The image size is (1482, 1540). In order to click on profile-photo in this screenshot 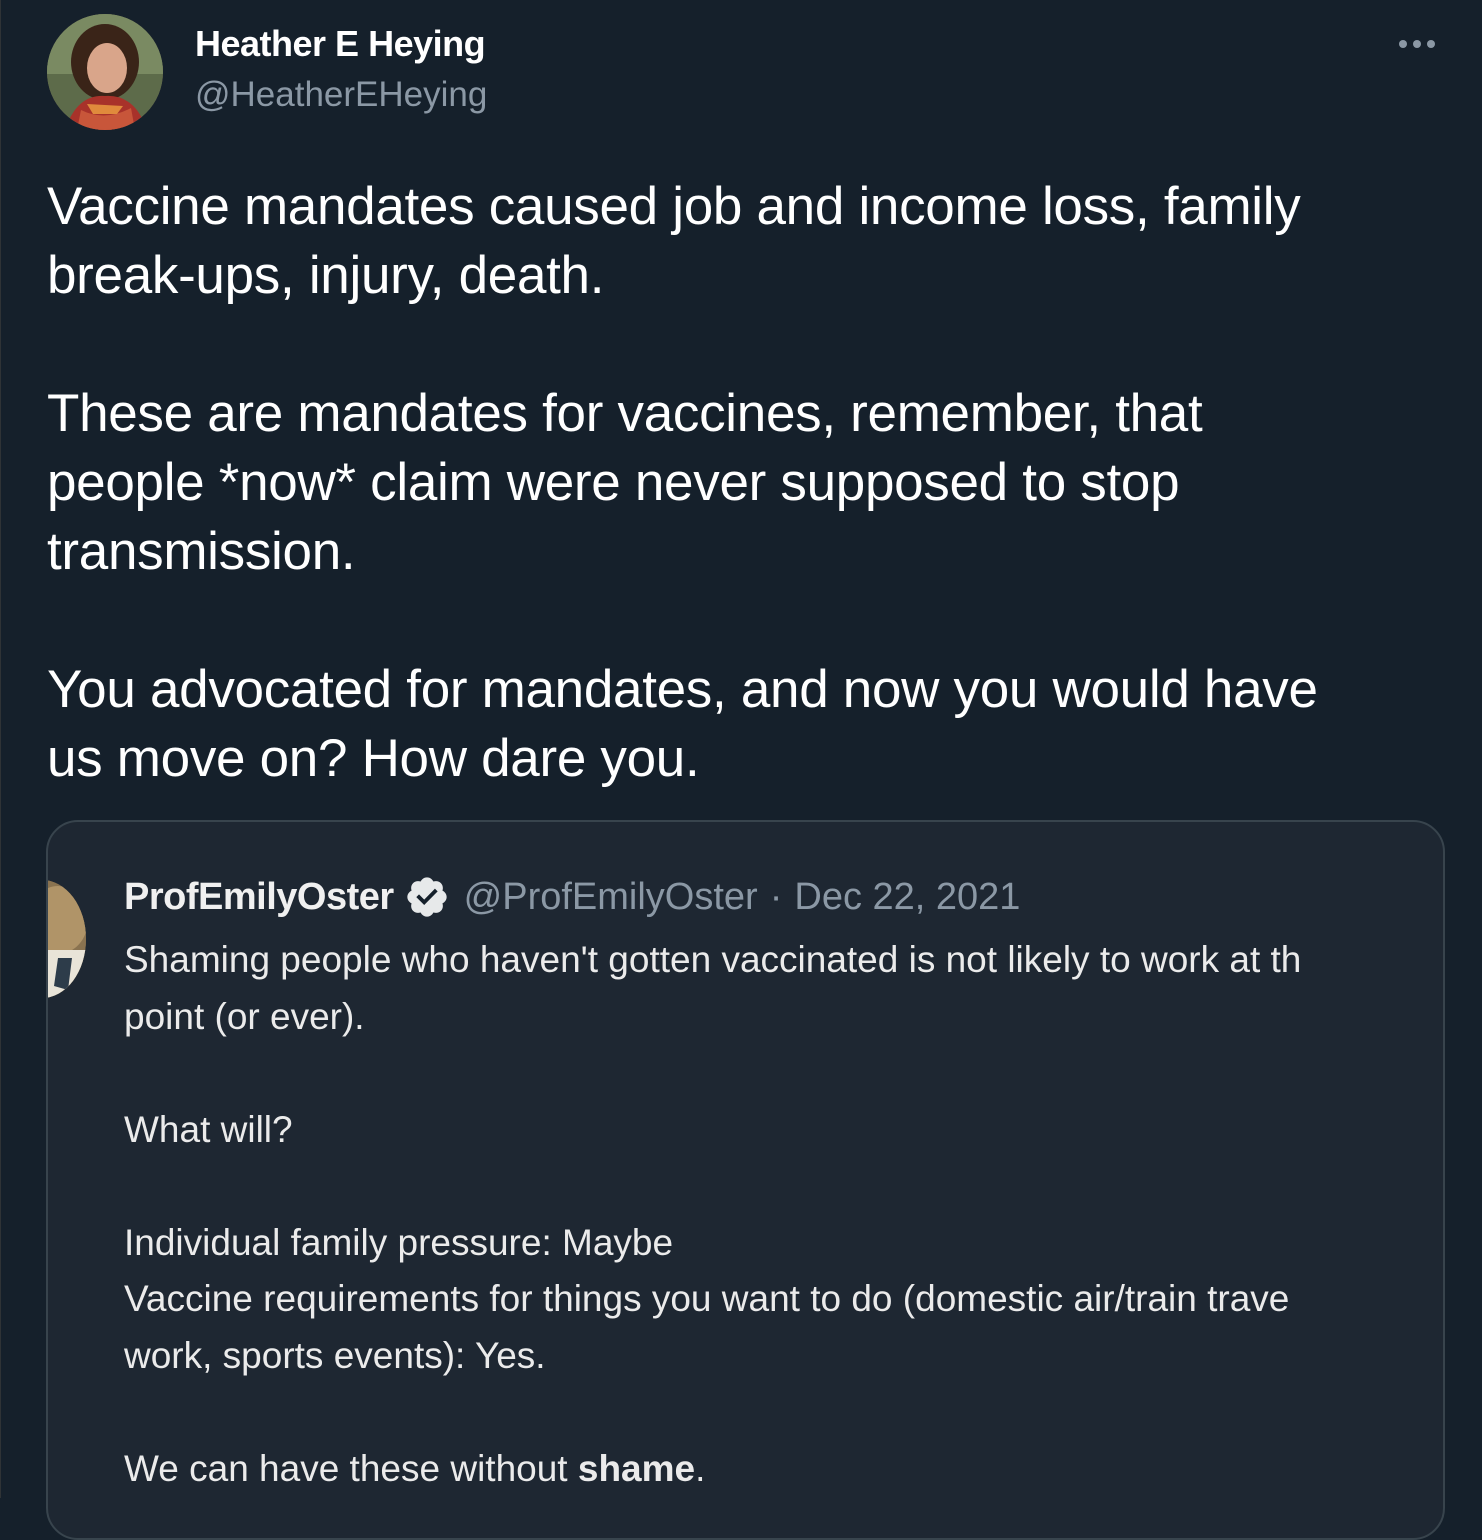, I will do `click(105, 72)`.